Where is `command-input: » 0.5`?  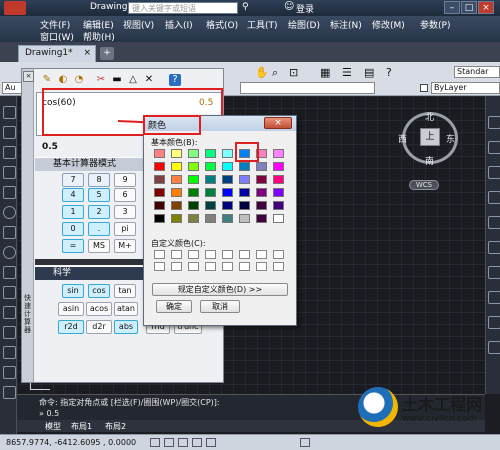 command-input: » 0.5 is located at coordinates (189, 413).